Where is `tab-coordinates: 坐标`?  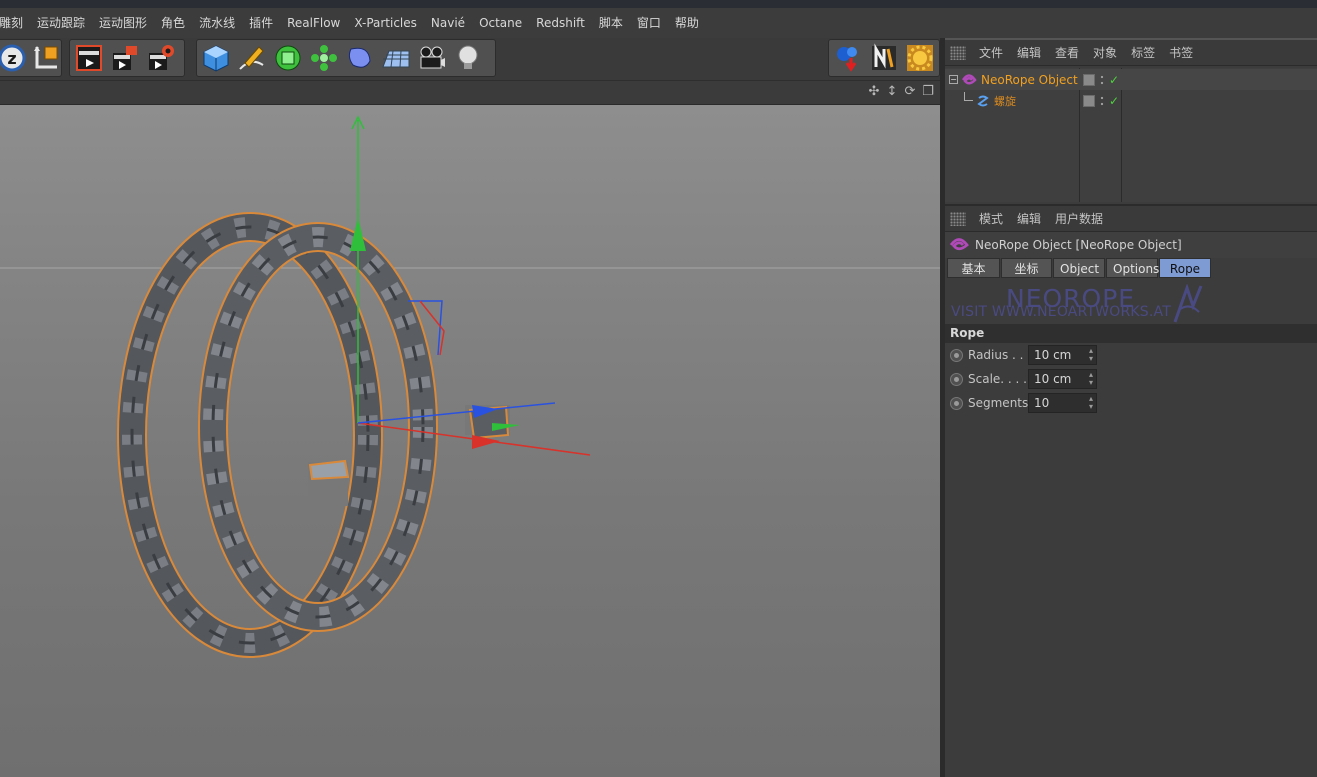
tab-coordinates: 坐标 is located at coordinates (1026, 268).